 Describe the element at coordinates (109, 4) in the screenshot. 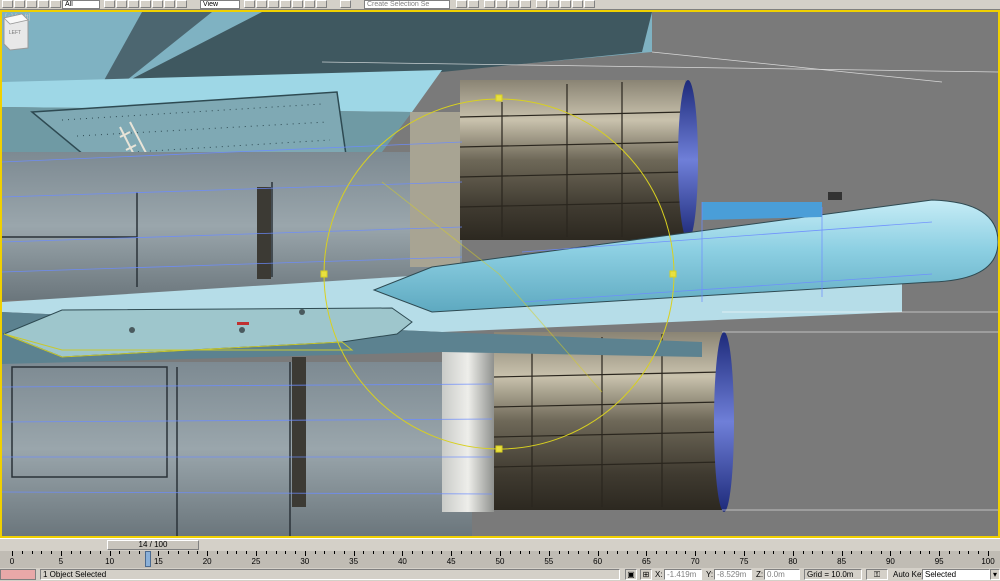

I see `select-object-button` at that location.